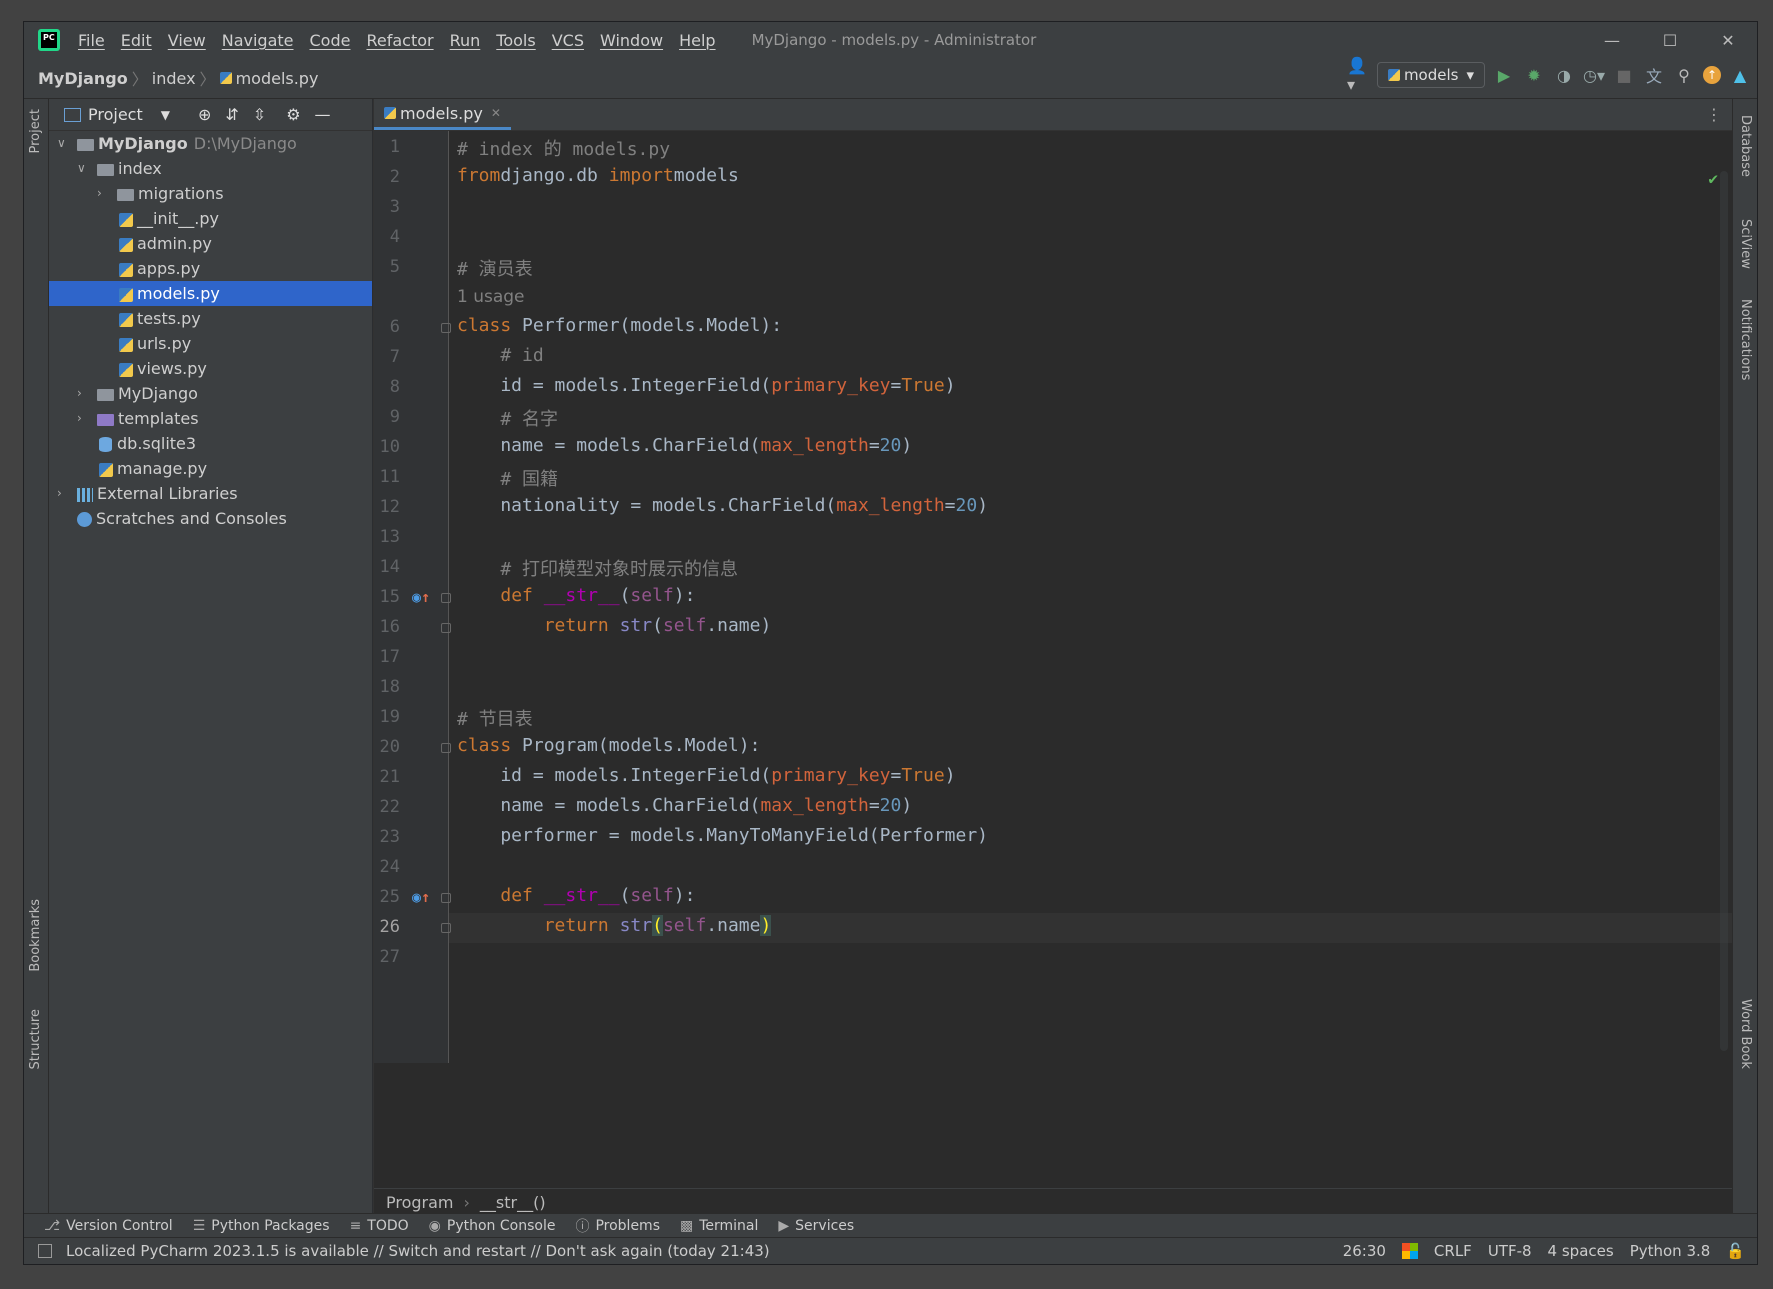  What do you see at coordinates (631, 40) in the screenshot?
I see `menu-window: Window` at bounding box center [631, 40].